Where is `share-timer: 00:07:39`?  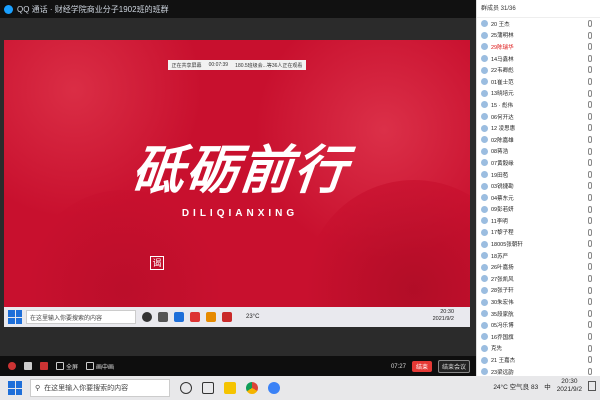
share-timer: 00:07:39 is located at coordinates (218, 65).